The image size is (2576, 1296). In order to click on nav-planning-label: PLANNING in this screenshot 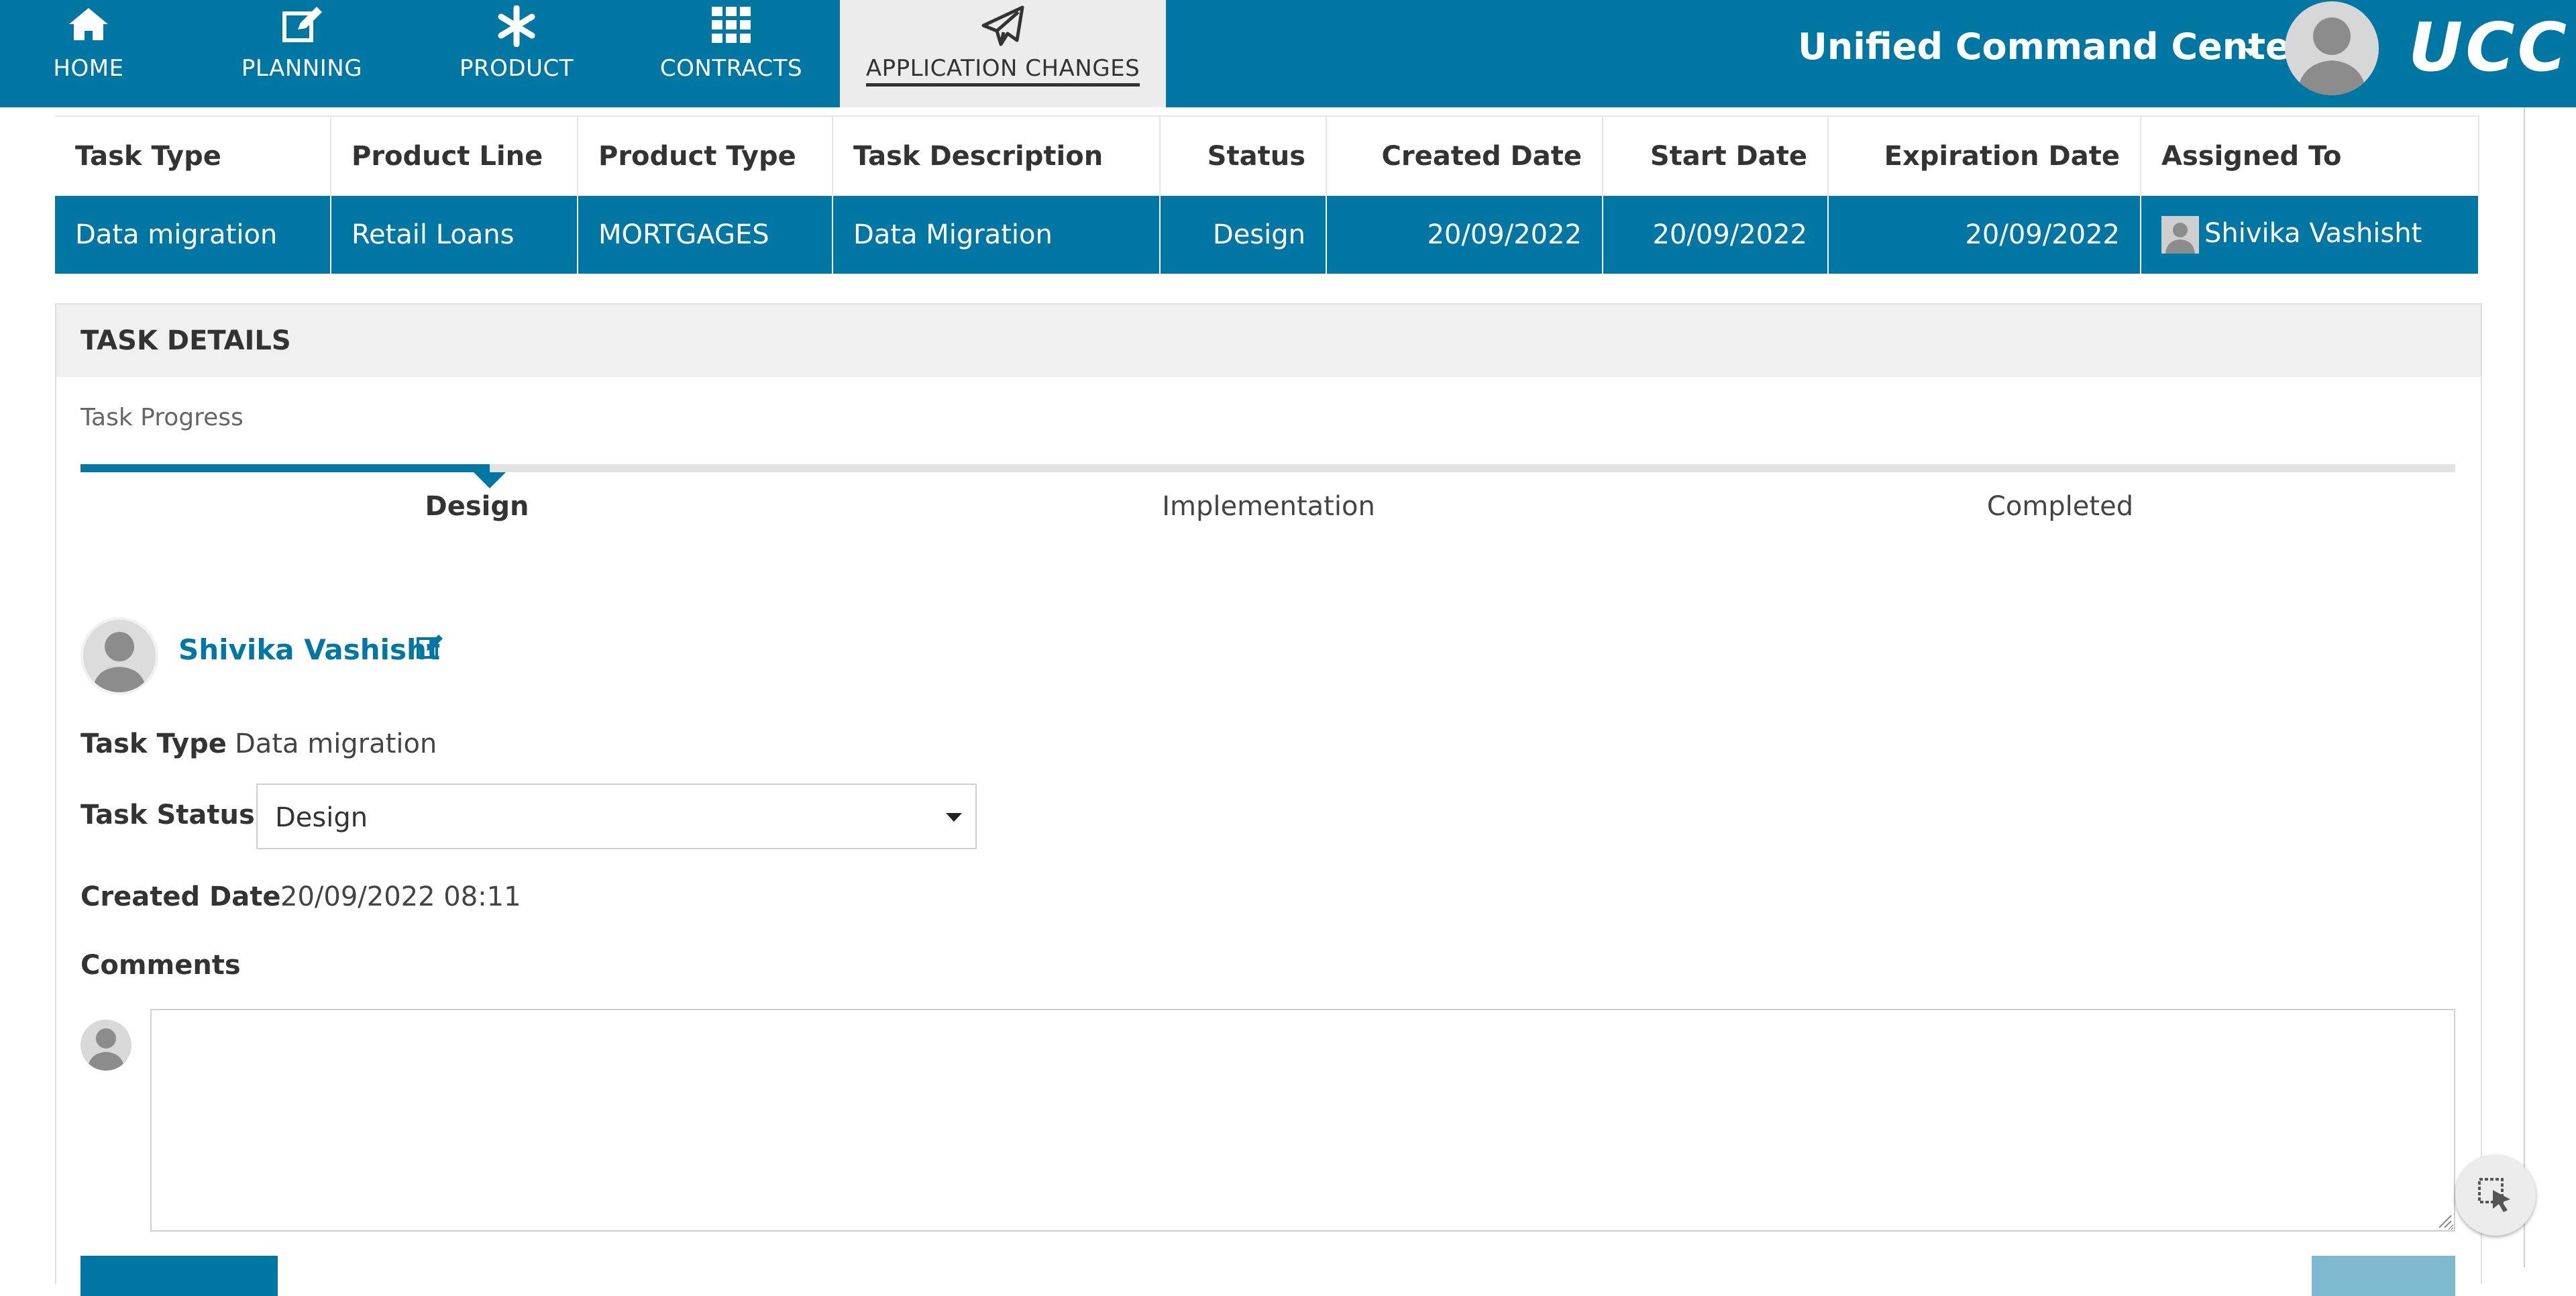, I will do `click(302, 68)`.